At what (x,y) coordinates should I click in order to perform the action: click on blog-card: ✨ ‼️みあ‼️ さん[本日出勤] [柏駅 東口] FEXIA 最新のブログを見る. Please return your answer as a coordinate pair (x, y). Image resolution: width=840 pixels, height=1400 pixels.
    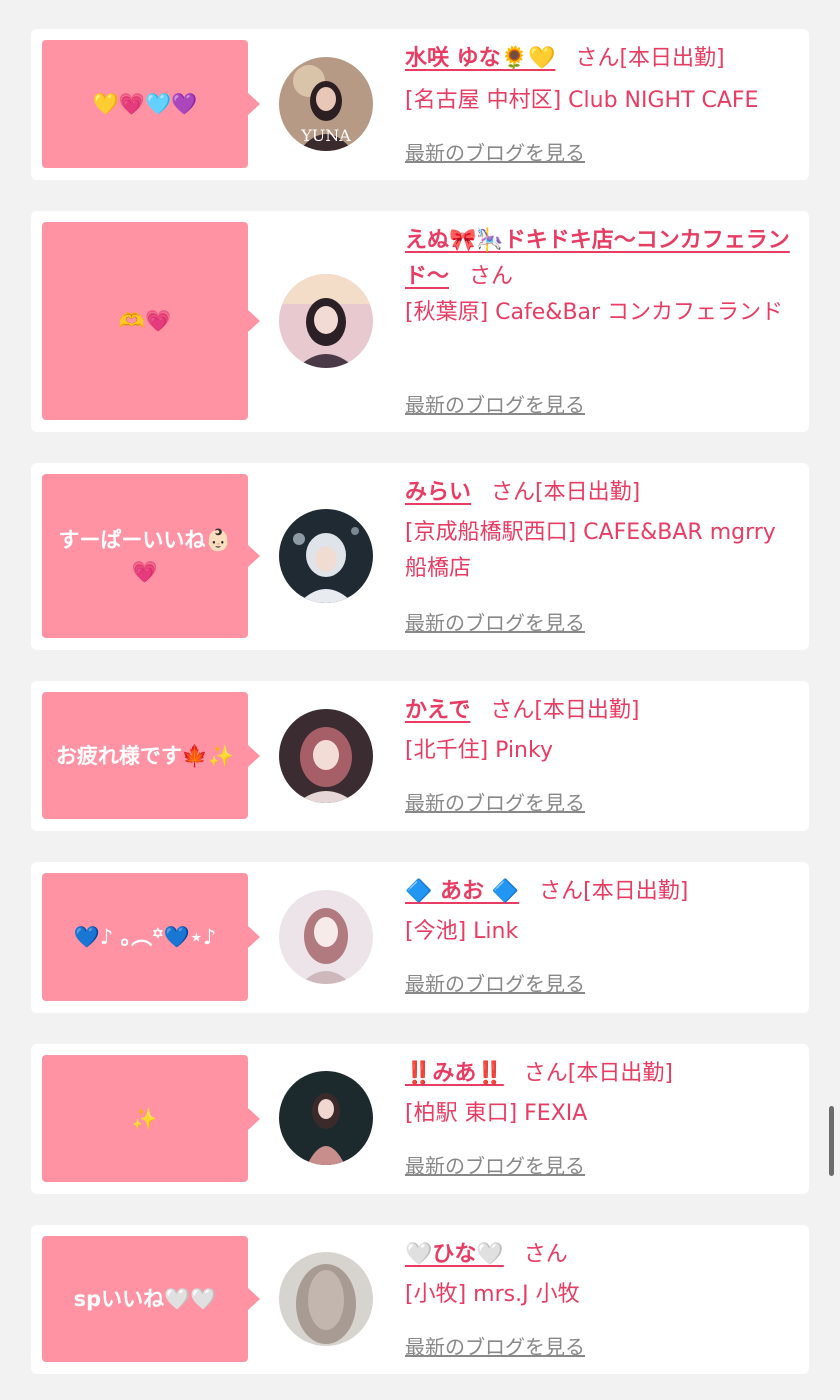
    Looking at the image, I should click on (420, 1119).